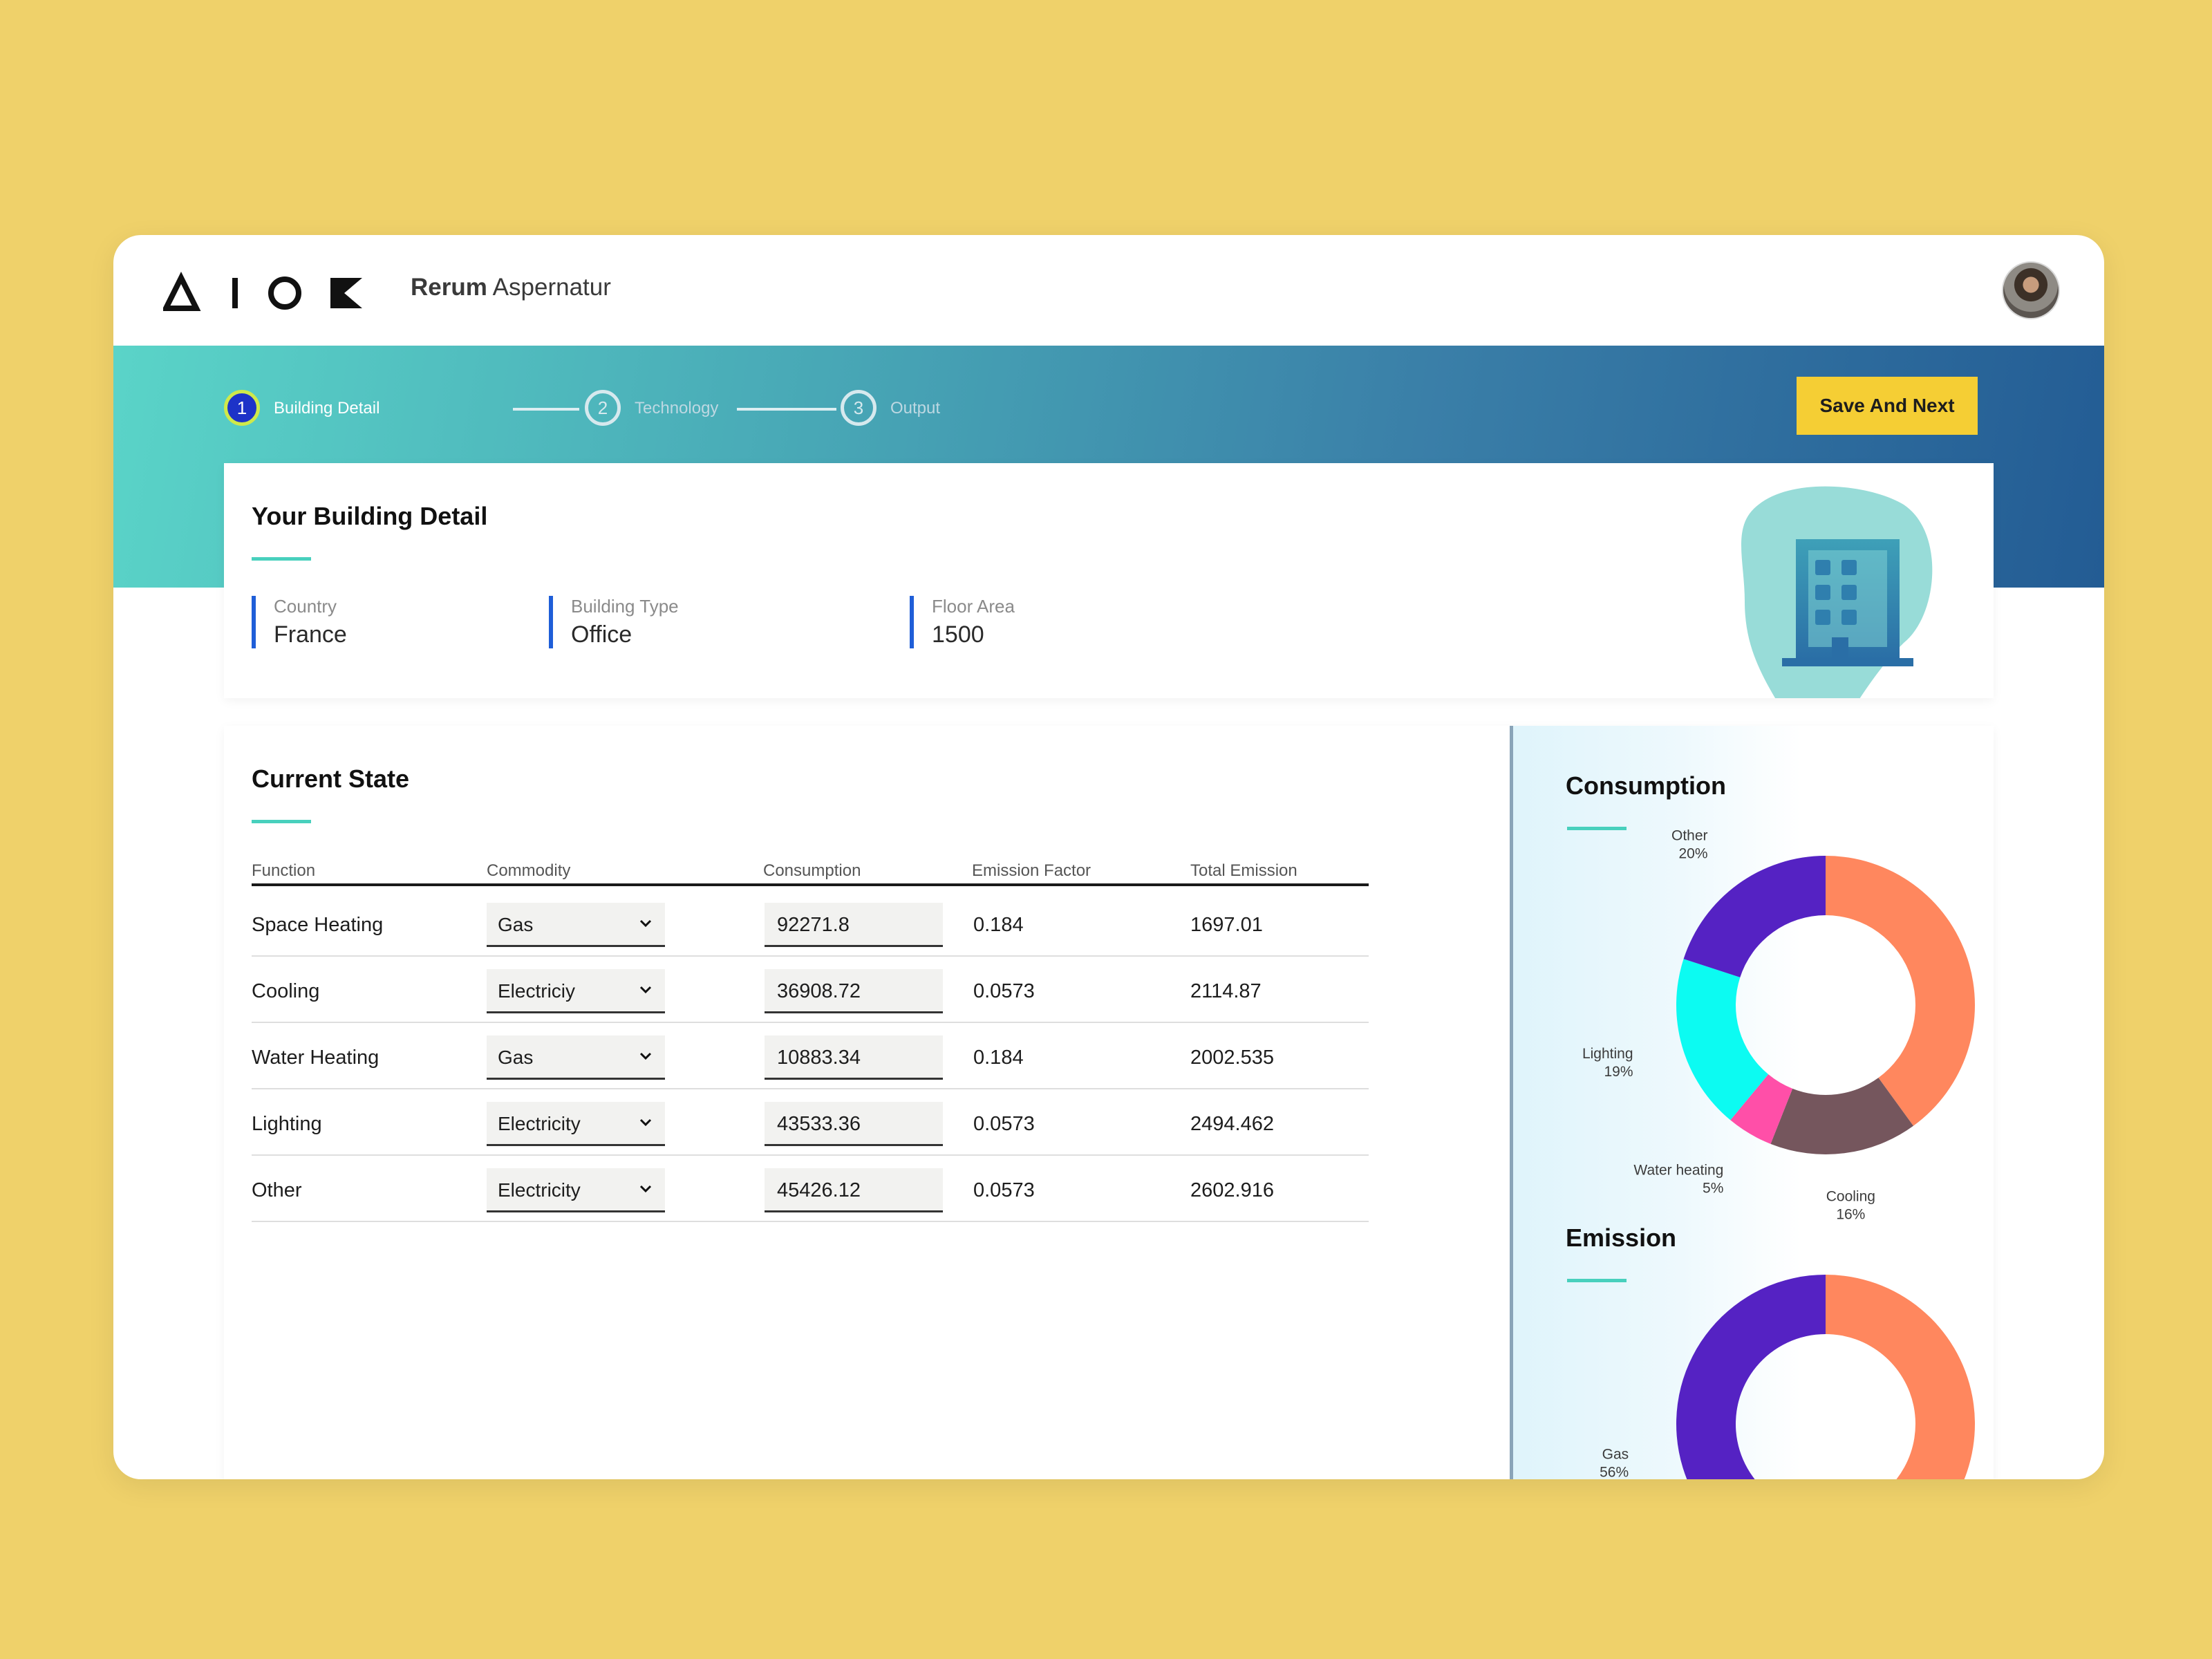  What do you see at coordinates (370, 516) in the screenshot?
I see `building-detail-title: Your Building Detail` at bounding box center [370, 516].